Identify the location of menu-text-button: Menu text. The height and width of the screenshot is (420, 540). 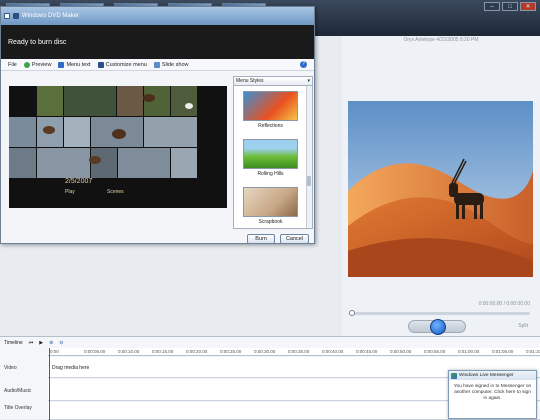
(74, 64).